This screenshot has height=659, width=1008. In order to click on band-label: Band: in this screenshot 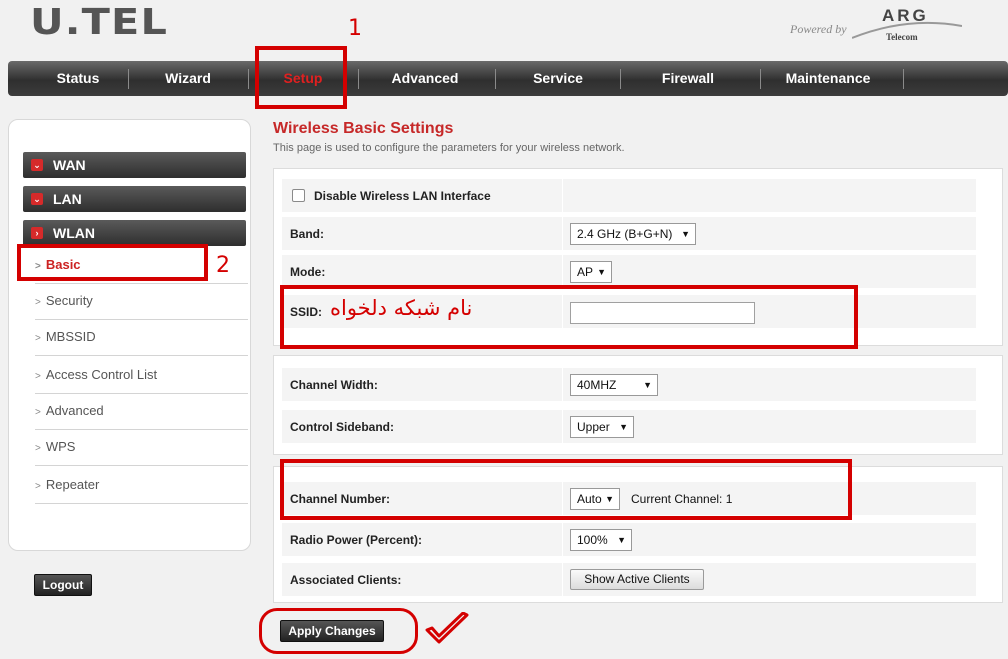, I will do `click(307, 234)`.